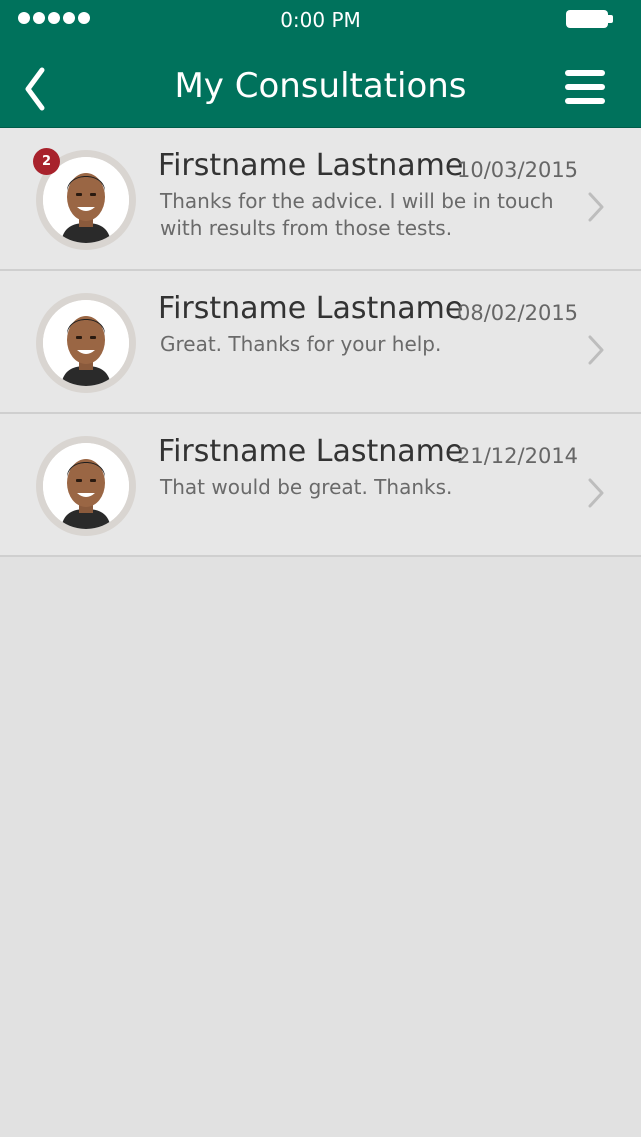 This screenshot has width=641, height=1137. What do you see at coordinates (589, 19) in the screenshot?
I see `battery-icon` at bounding box center [589, 19].